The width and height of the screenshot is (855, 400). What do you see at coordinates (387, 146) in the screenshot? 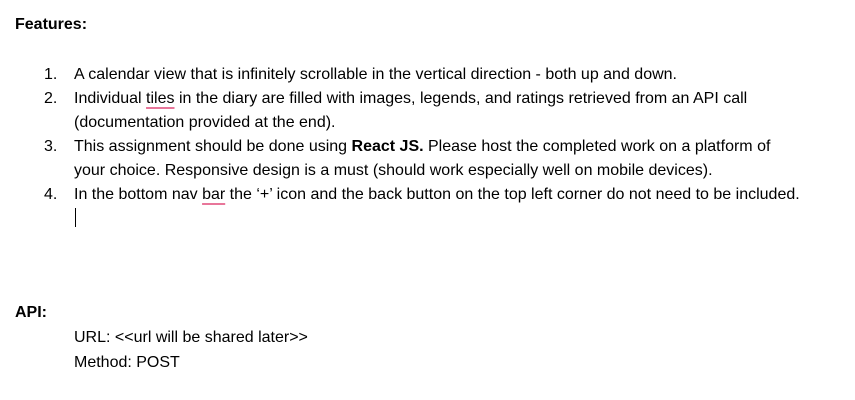
I see `bold-text: React JS.` at bounding box center [387, 146].